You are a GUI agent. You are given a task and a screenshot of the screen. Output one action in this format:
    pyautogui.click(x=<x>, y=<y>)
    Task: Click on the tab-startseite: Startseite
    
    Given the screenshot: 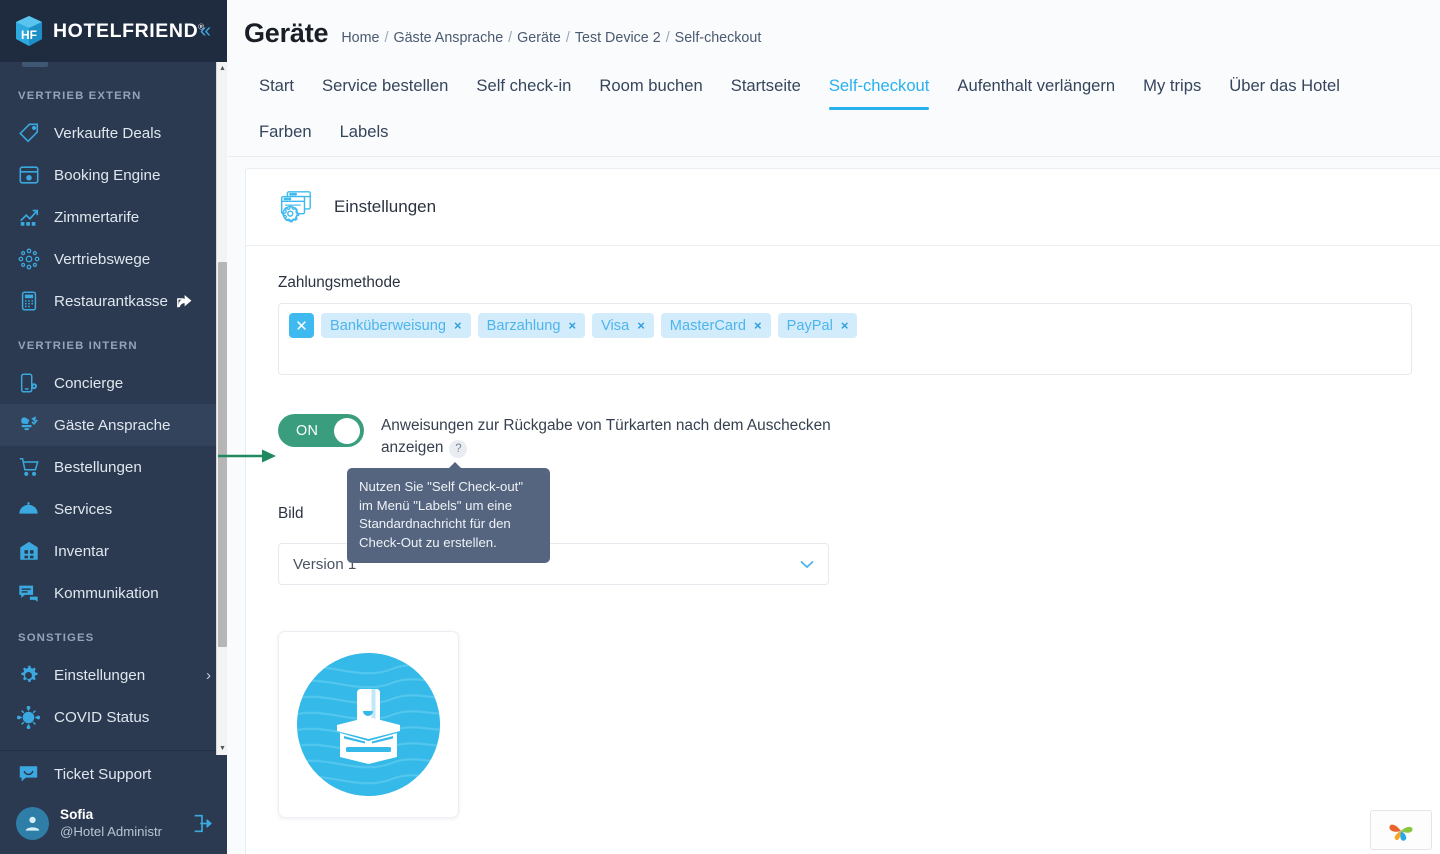 What is the action you would take?
    pyautogui.click(x=766, y=87)
    